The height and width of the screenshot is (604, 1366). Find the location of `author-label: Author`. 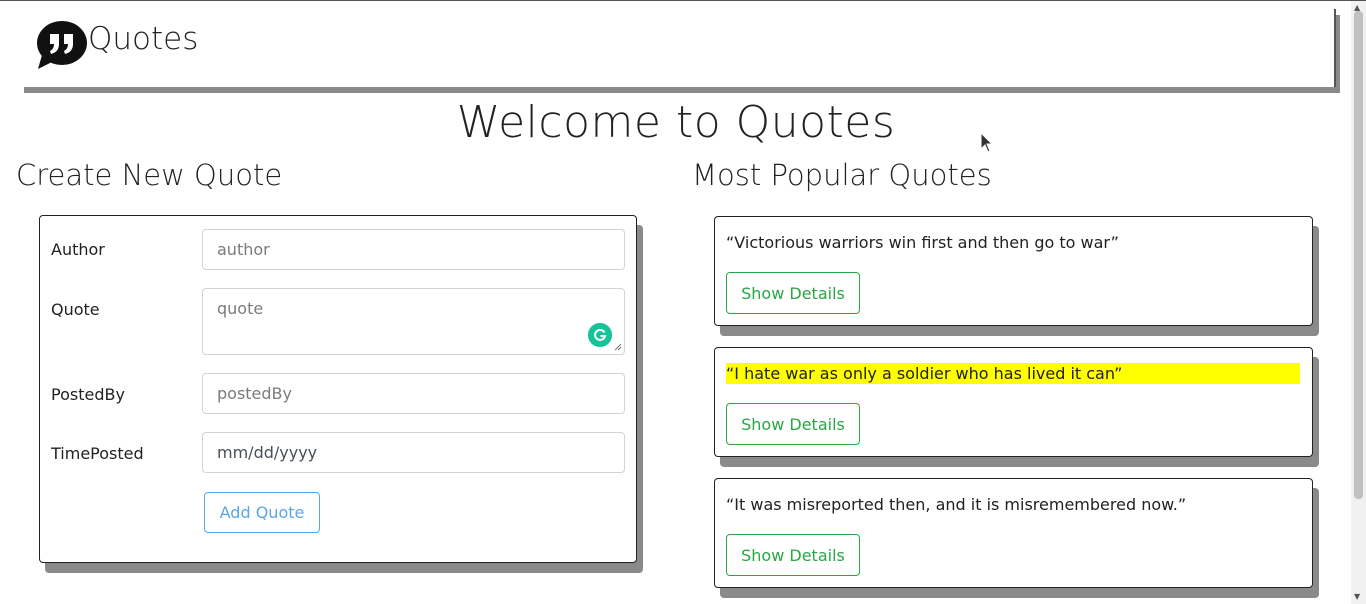

author-label: Author is located at coordinates (78, 249).